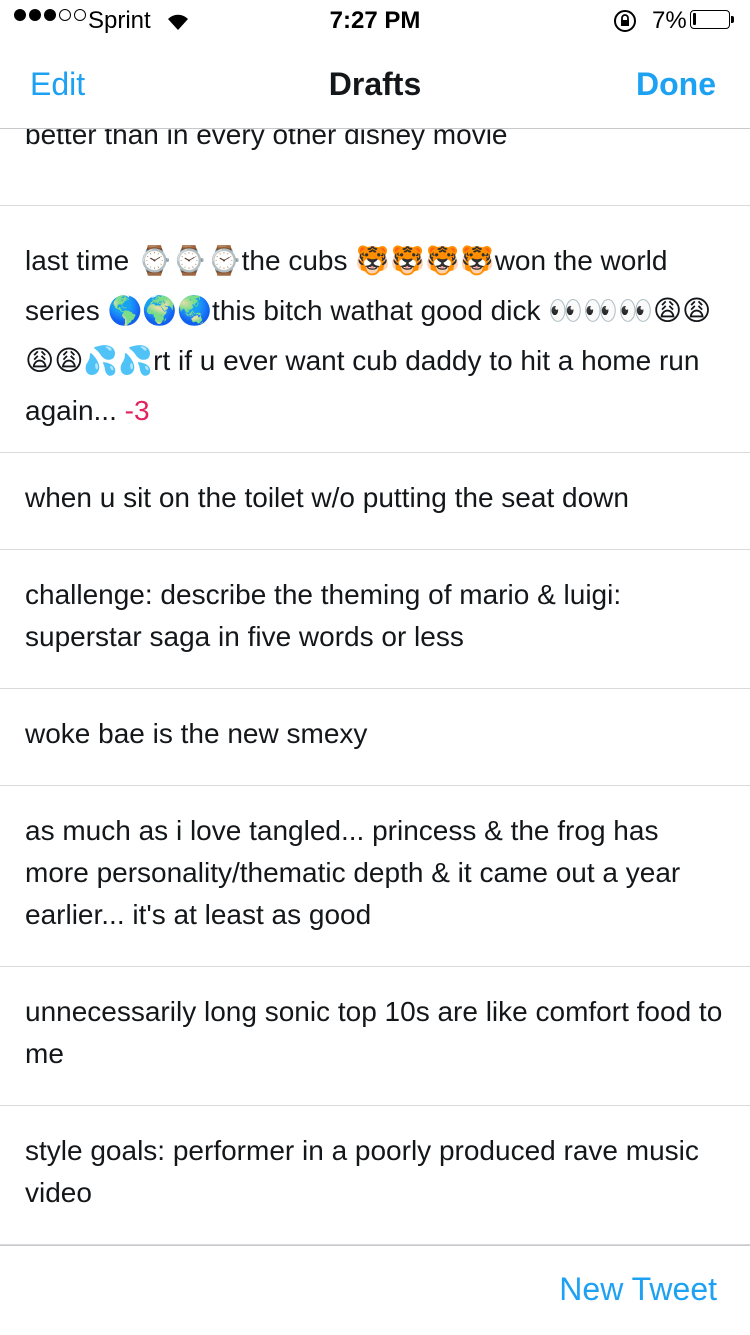 Image resolution: width=750 pixels, height=1335 pixels. I want to click on nav-bar: Edit Drafts Done, so click(375, 84).